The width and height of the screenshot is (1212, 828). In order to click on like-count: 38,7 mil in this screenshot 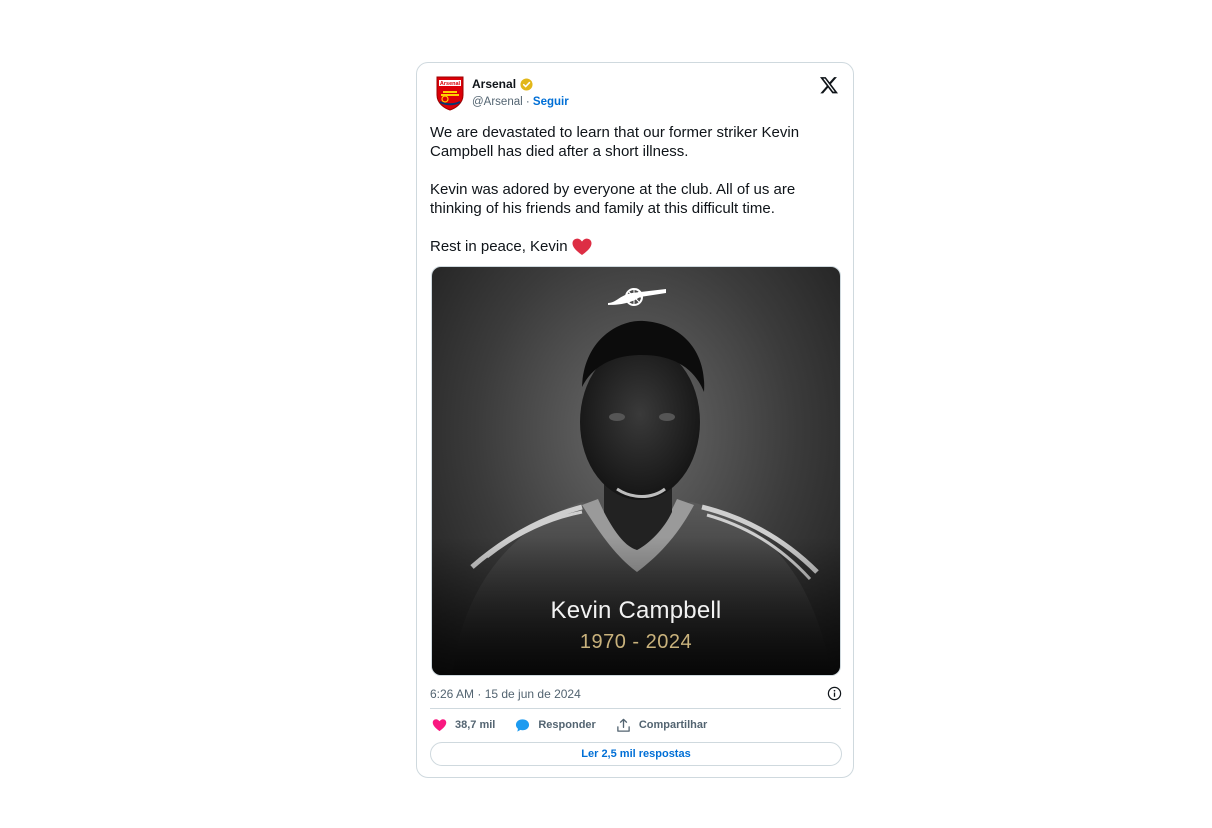, I will do `click(475, 725)`.